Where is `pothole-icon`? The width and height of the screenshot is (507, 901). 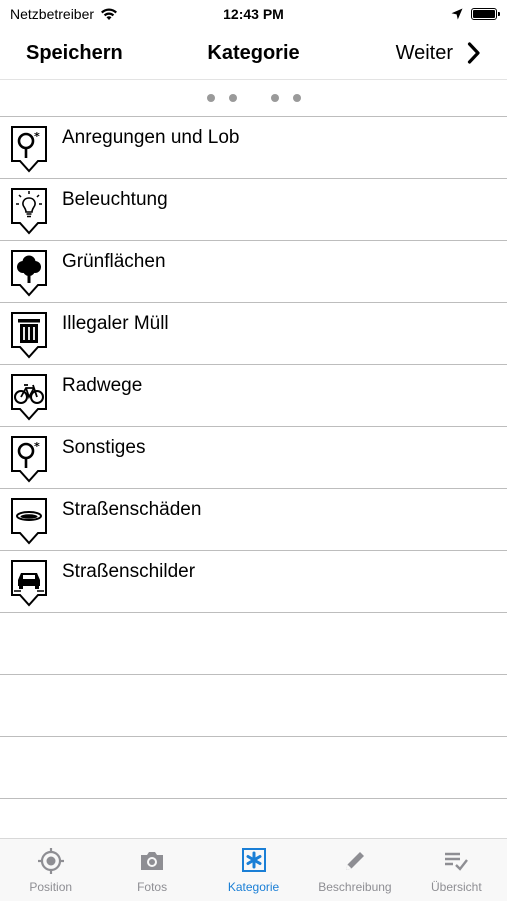 pothole-icon is located at coordinates (29, 521).